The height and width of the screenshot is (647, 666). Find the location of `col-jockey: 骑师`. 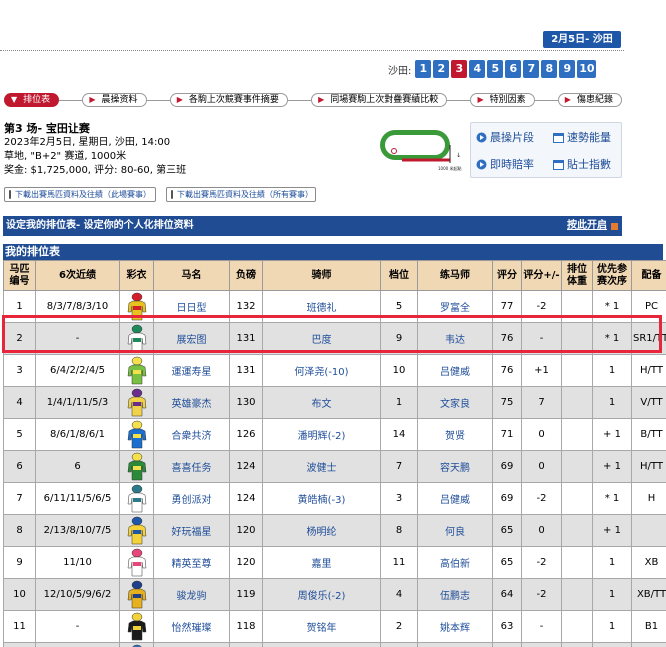

col-jockey: 骑师 is located at coordinates (321, 275).